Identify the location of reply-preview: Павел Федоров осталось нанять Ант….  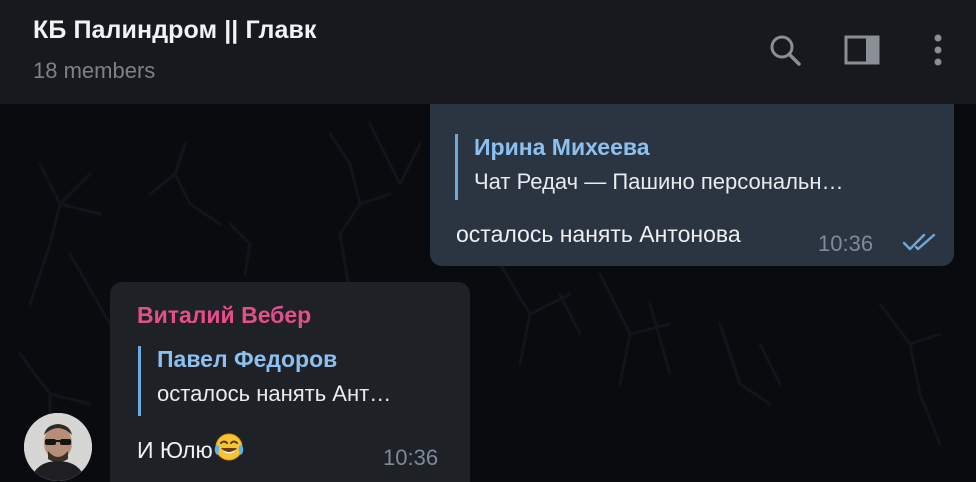
(264, 381).